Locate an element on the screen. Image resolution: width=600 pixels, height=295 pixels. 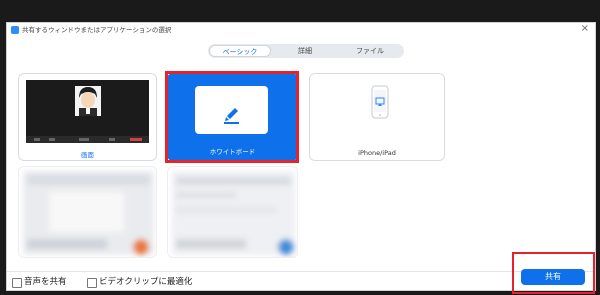
share-audio-label: 音声を共有 is located at coordinates (45, 282).